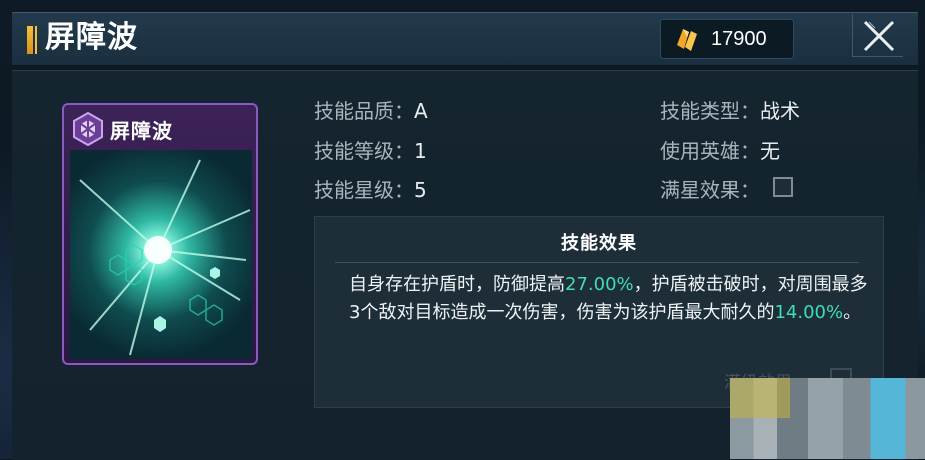  Describe the element at coordinates (710, 151) in the screenshot. I see `stat-hero-label: 使用英雄：` at that location.